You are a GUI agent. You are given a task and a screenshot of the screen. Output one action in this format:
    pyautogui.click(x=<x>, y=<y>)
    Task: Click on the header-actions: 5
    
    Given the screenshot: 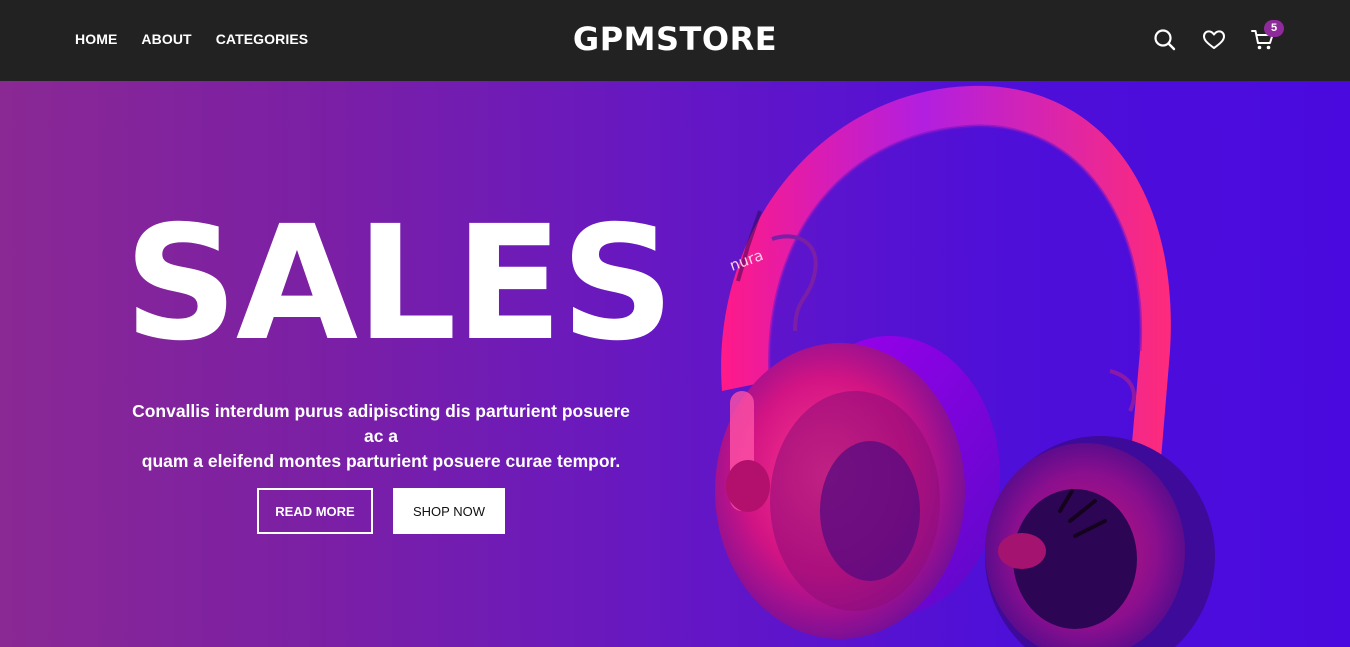 What is the action you would take?
    pyautogui.click(x=1225, y=36)
    